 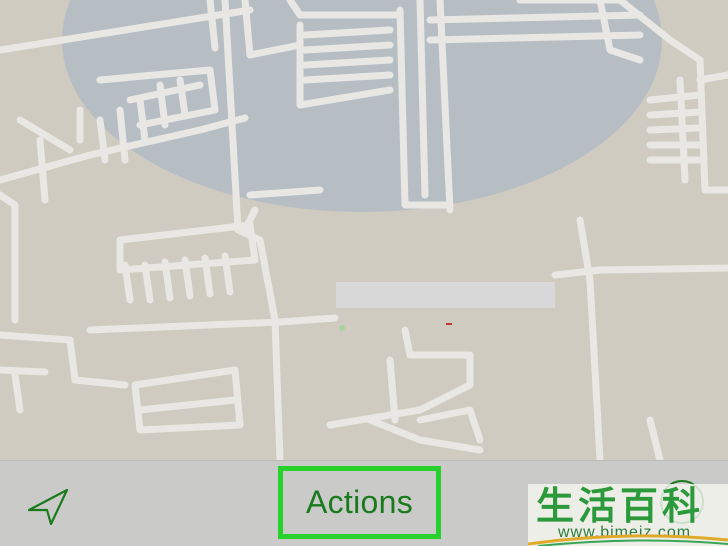 I want to click on watermark: 生活百科 www.bimeiz.com, so click(x=628, y=515).